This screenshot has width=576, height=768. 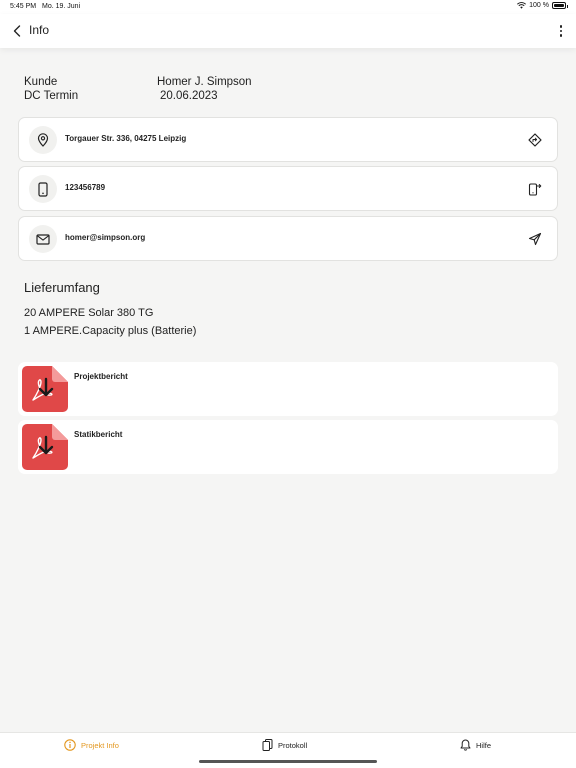 I want to click on info-icon, so click(x=70, y=745).